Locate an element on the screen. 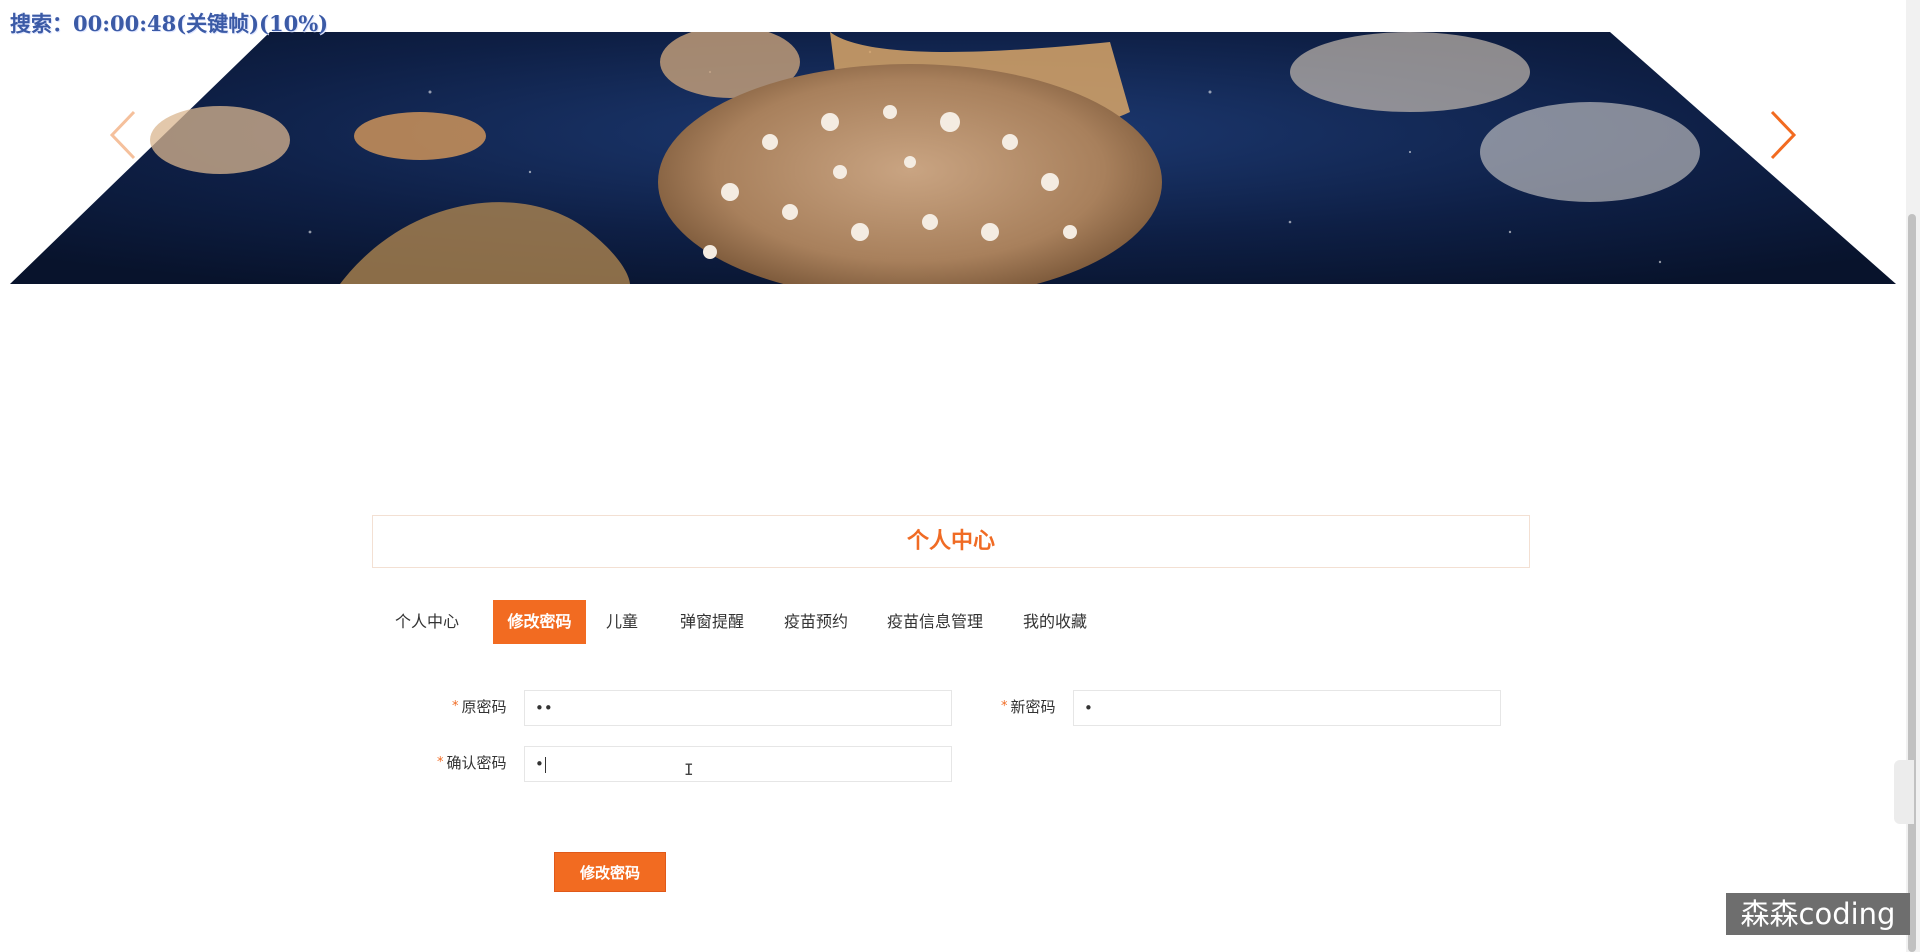  tab-vaccine-appointment: 疫苗预约 is located at coordinates (816, 622).